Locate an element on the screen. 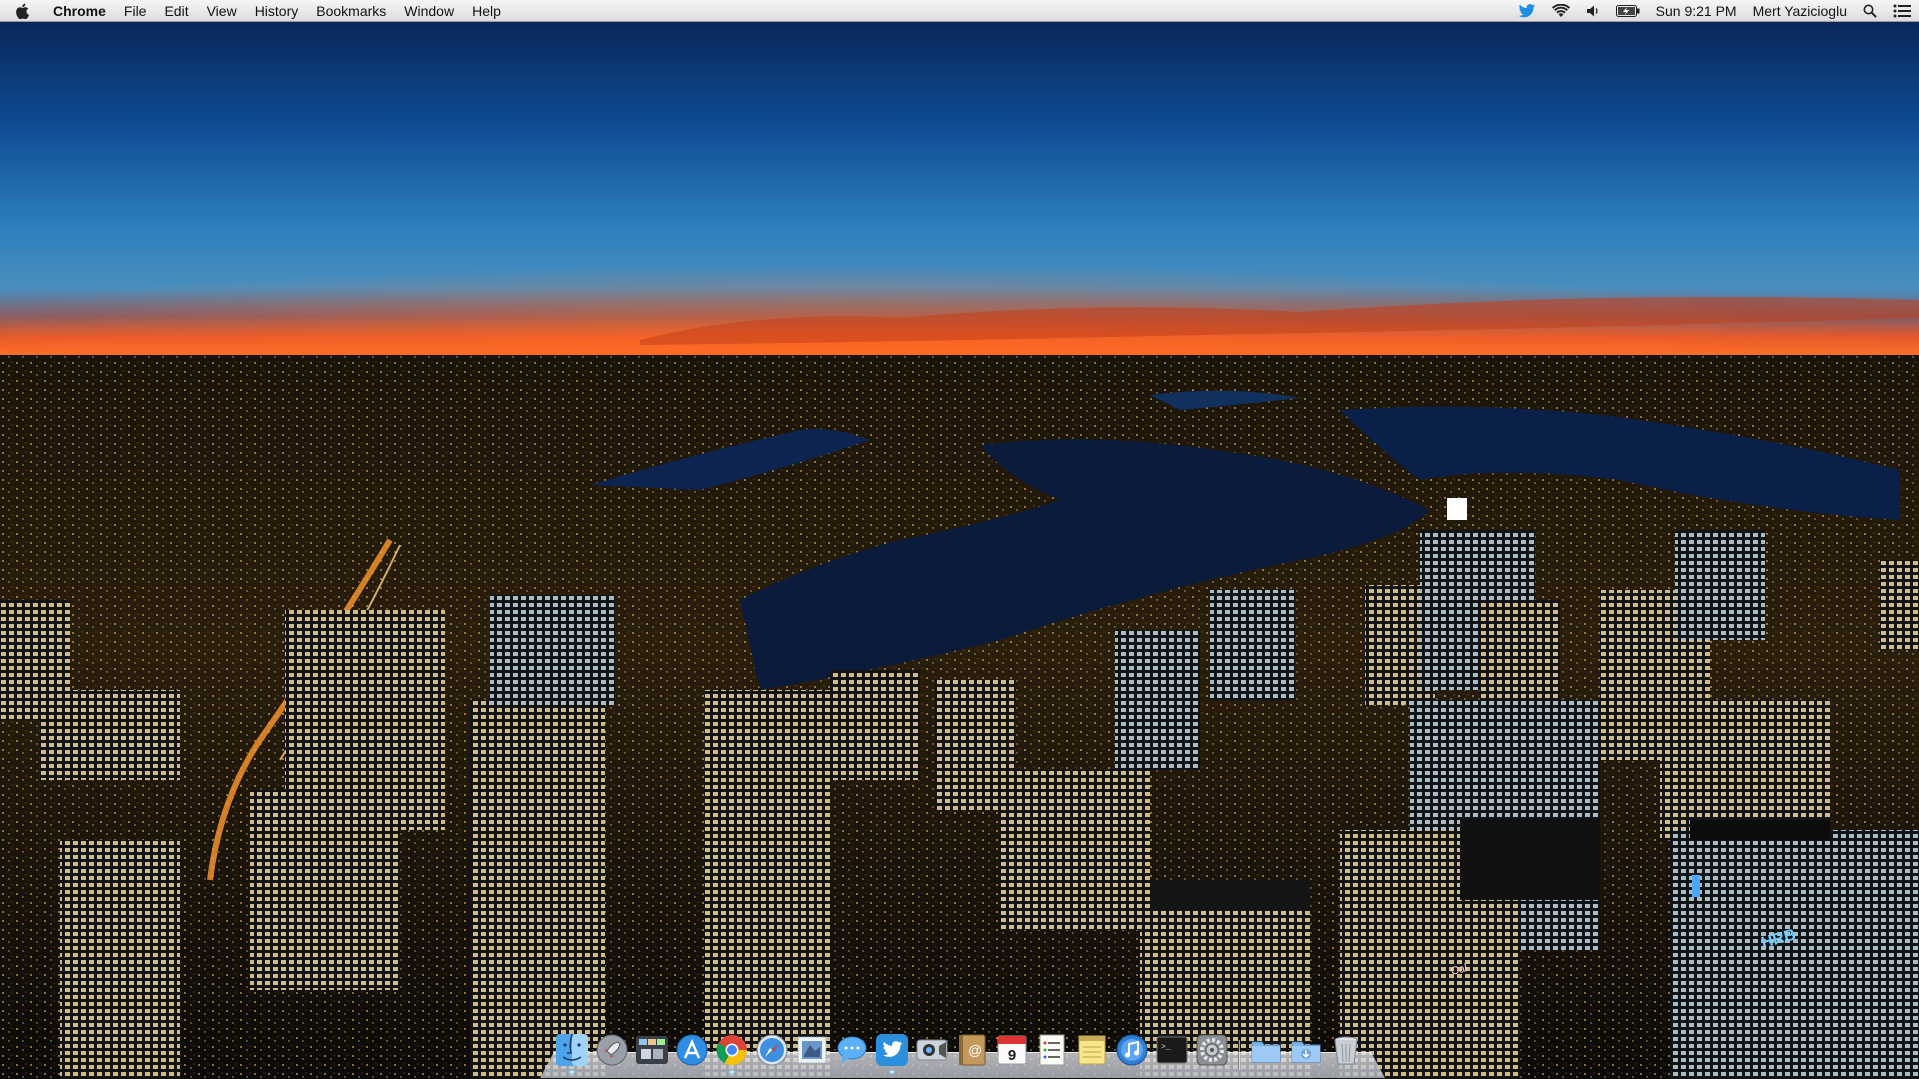  mission-control-icon is located at coordinates (652, 1050).